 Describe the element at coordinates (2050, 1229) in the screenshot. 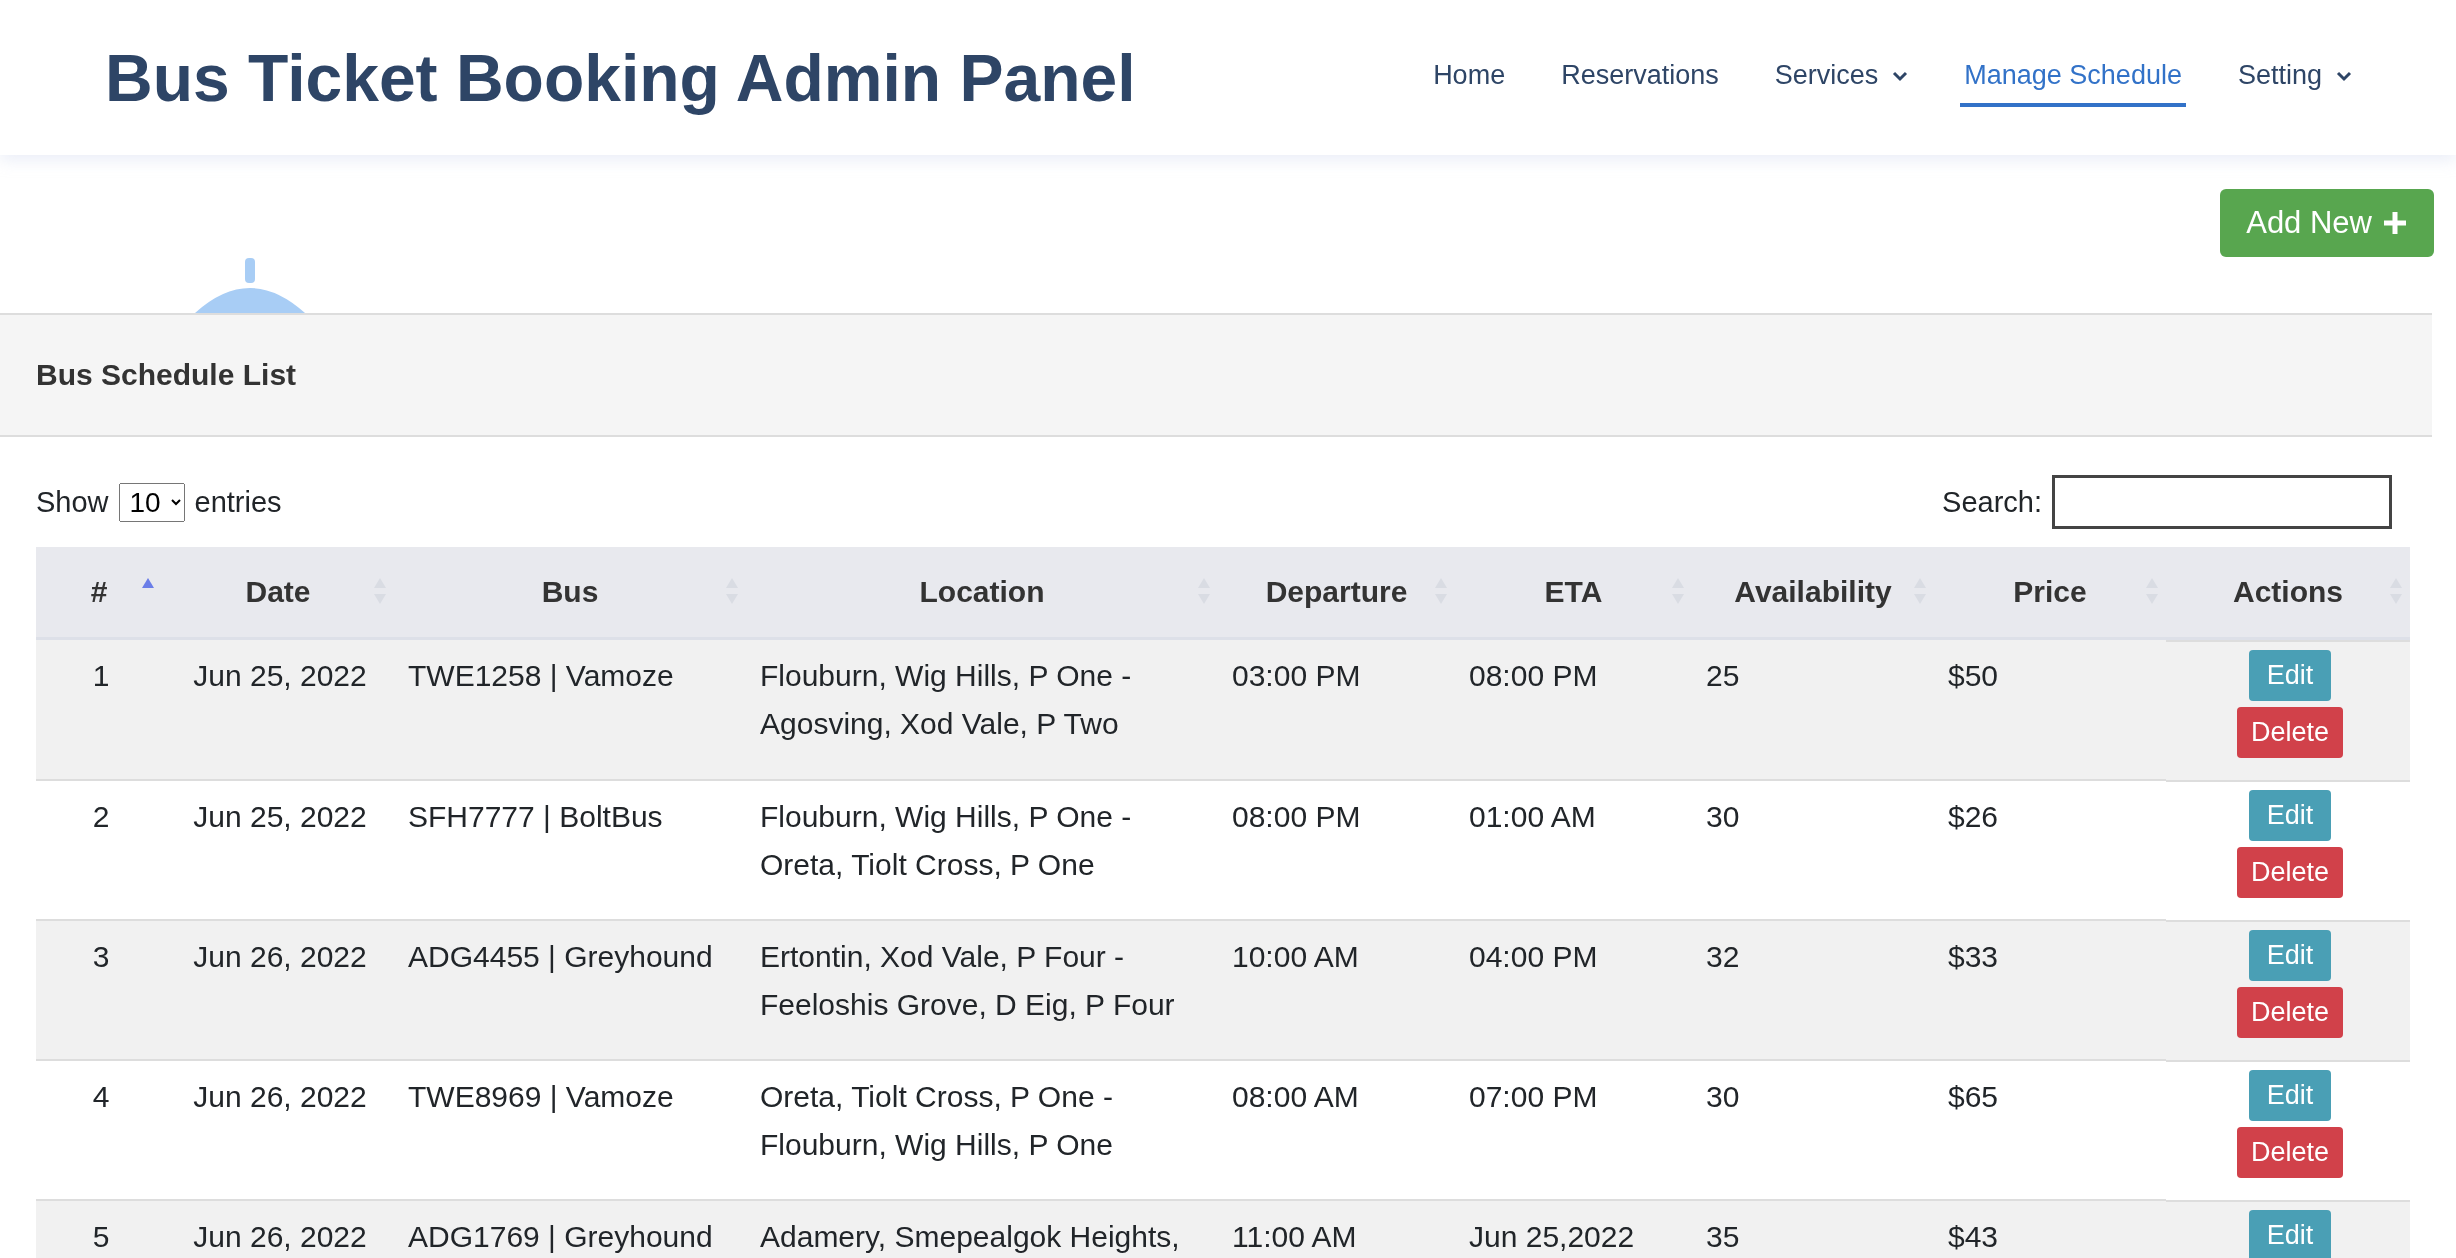

I see `table-cell: $43` at that location.